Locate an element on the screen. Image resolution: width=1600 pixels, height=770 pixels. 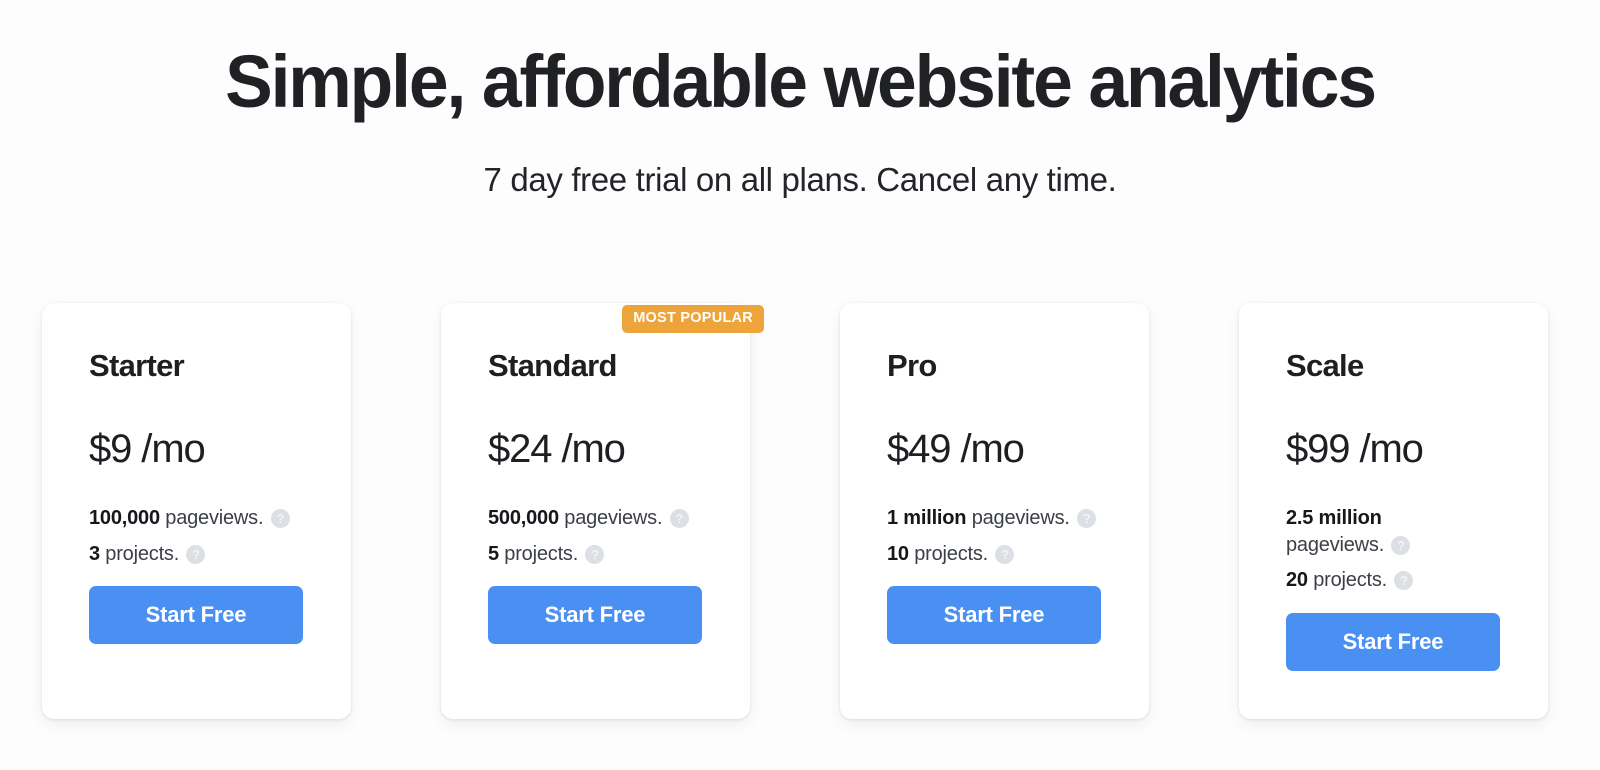
feature-projects: 20 projects. ? is located at coordinates (1399, 580).